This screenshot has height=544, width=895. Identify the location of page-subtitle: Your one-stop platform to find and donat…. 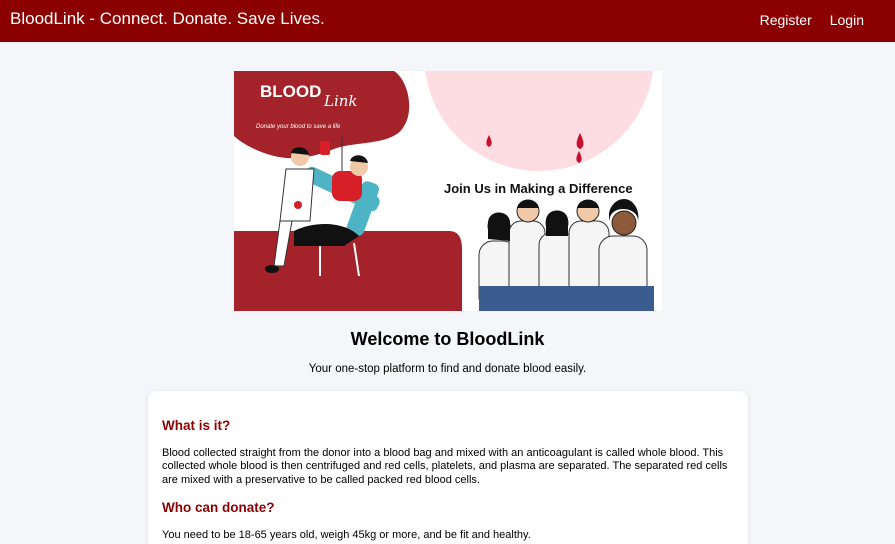
(447, 369).